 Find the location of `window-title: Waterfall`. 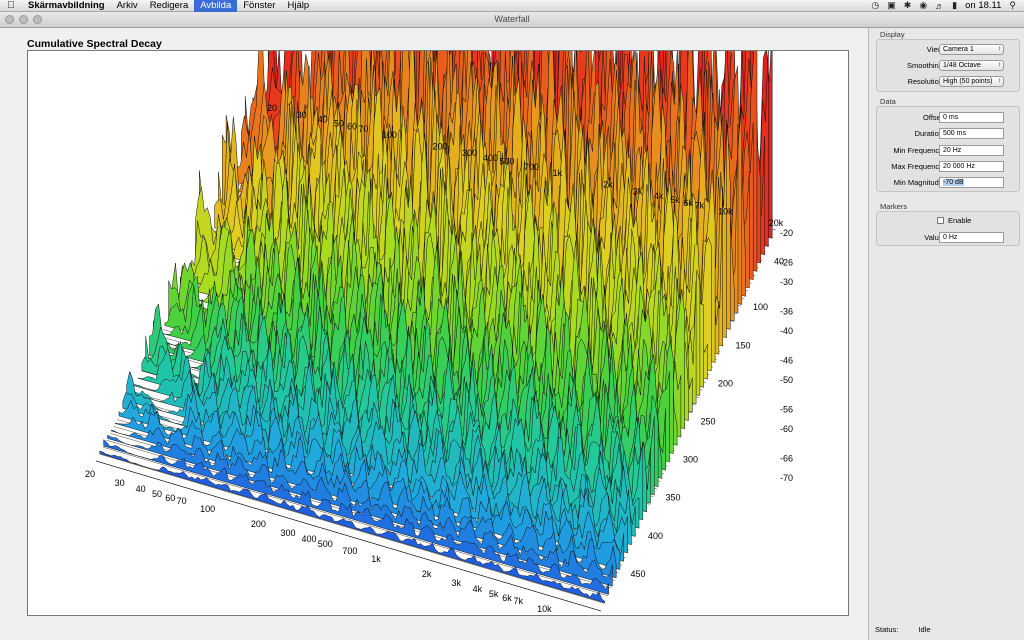

window-title: Waterfall is located at coordinates (512, 19).